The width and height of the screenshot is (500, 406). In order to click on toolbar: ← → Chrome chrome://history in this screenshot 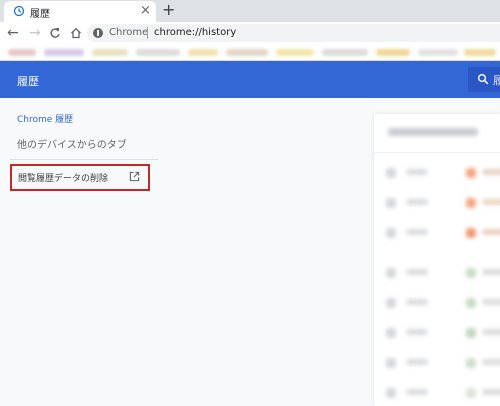, I will do `click(250, 33)`.